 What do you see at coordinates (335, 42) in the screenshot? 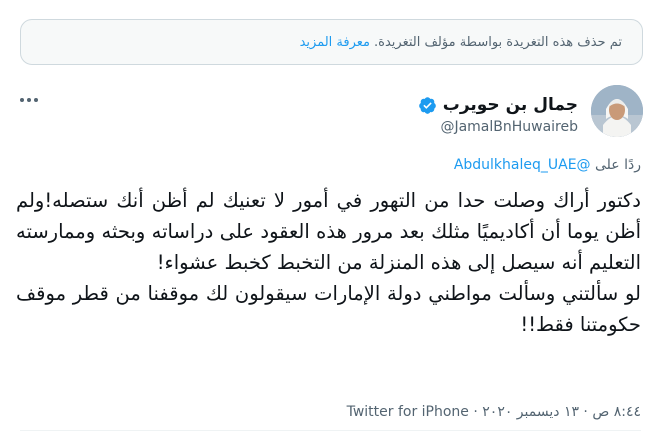
I see `learn-more-link: معرفة المزيد` at bounding box center [335, 42].